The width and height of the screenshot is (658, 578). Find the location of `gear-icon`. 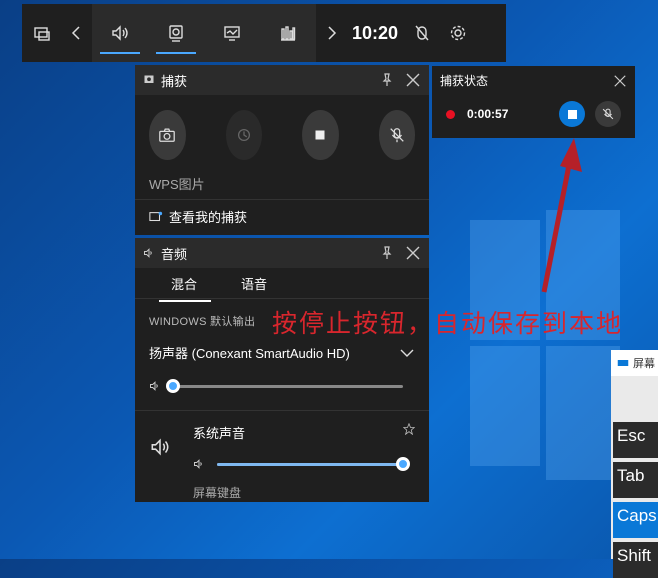

gear-icon is located at coordinates (458, 33).